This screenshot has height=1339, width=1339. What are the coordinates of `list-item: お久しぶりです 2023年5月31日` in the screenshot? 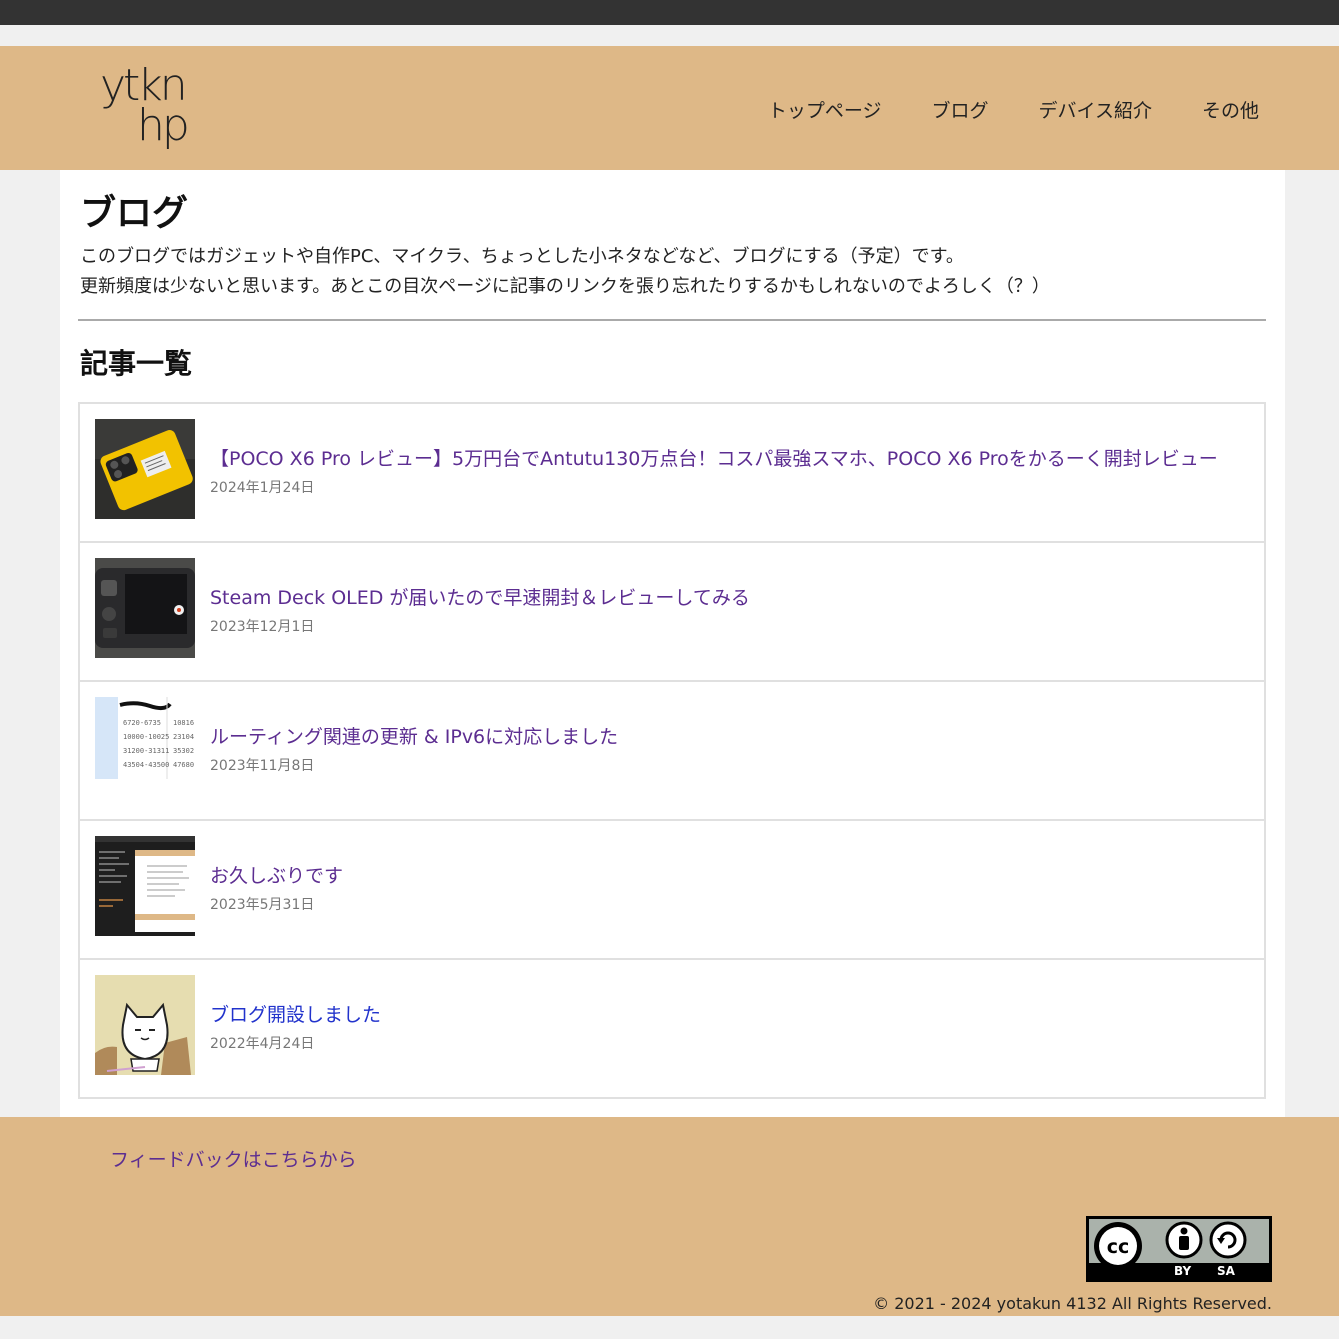 It's located at (672, 890).